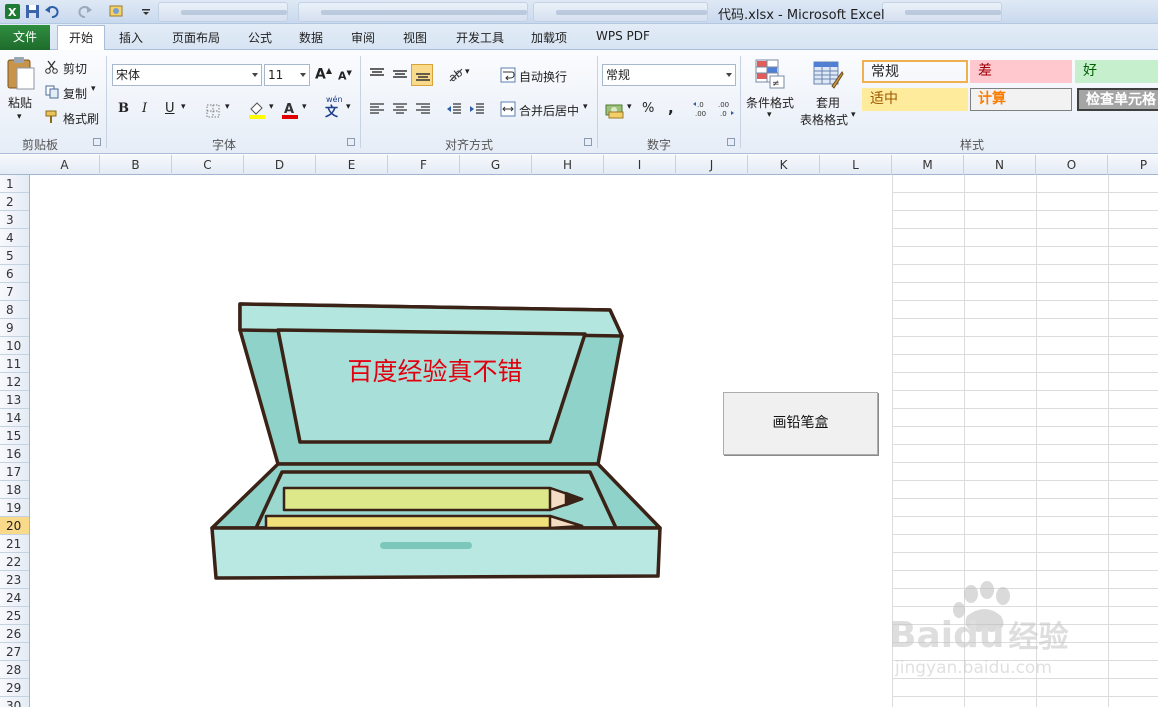 Image resolution: width=1158 pixels, height=707 pixels. I want to click on underline-dropdown-icon: ▾, so click(183, 107).